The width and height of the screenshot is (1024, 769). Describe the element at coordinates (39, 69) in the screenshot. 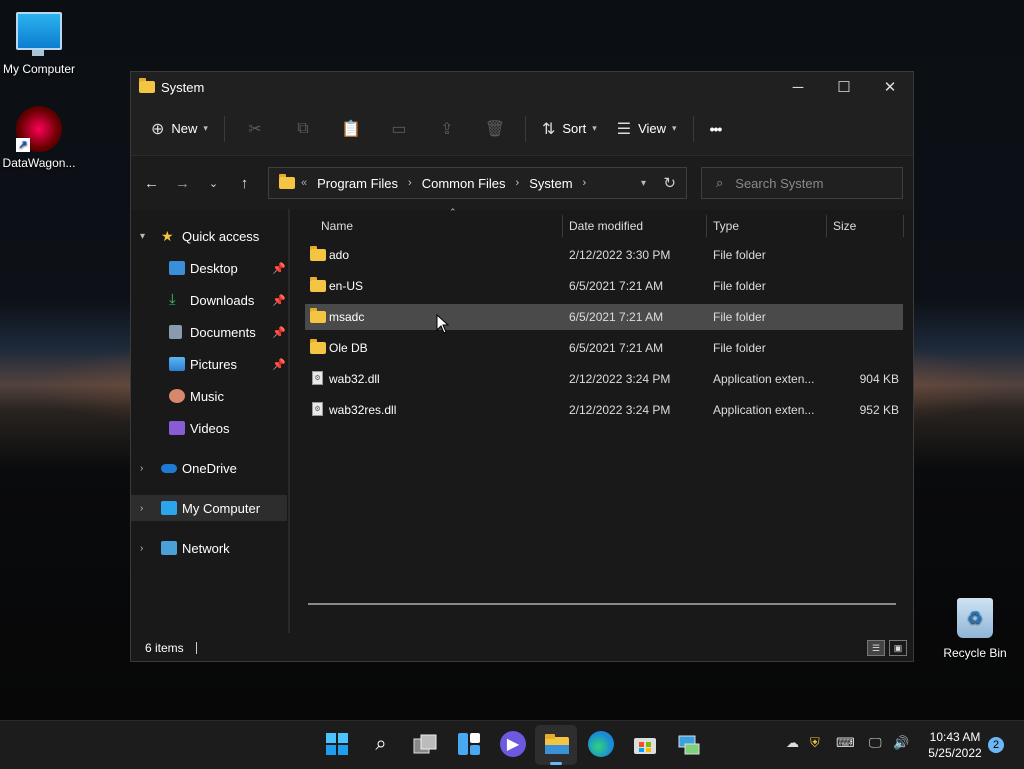

I see `desktop-icon-label: My Computer` at that location.